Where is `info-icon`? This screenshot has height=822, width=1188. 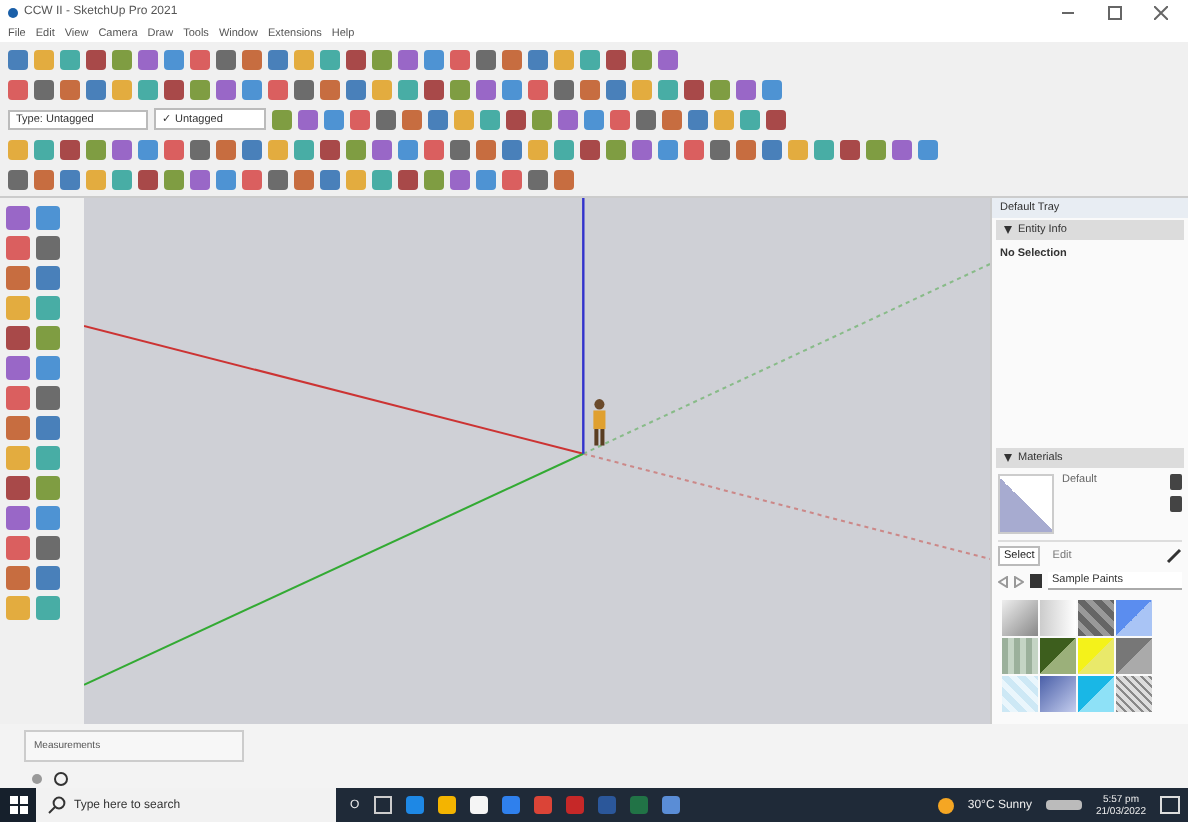 info-icon is located at coordinates (61, 778).